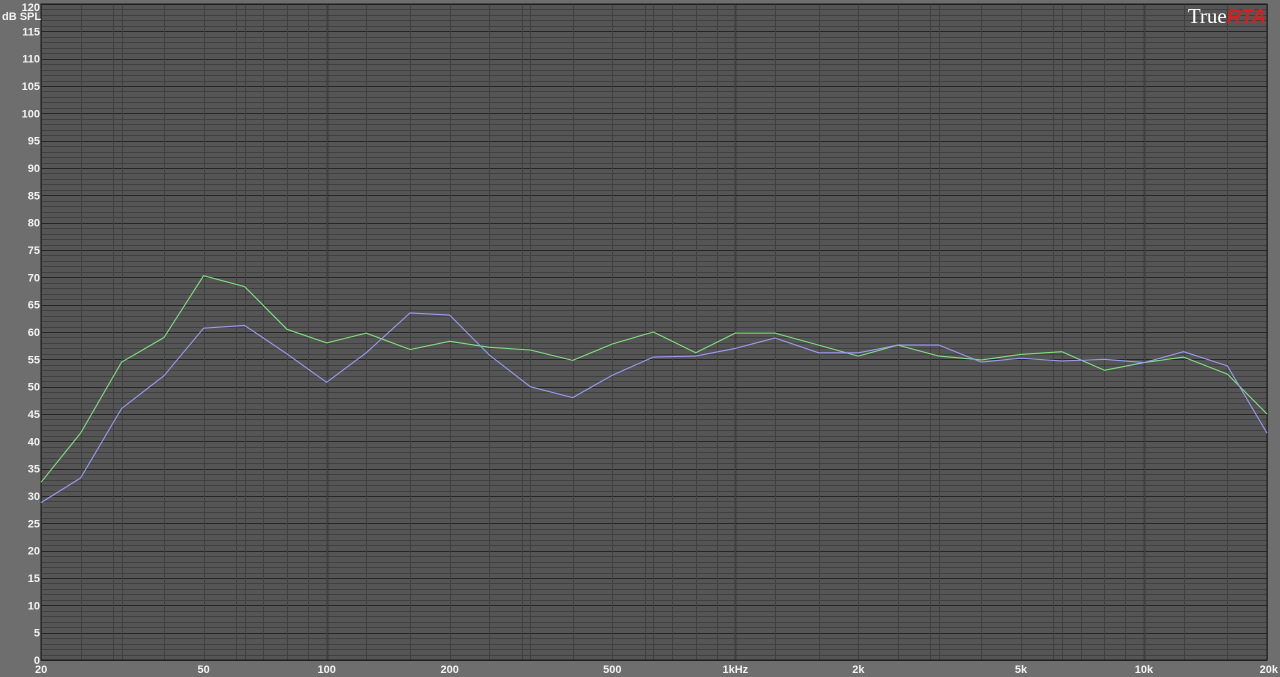 The image size is (1280, 677). Describe the element at coordinates (34, 388) in the screenshot. I see `y-tick-label: 50` at that location.